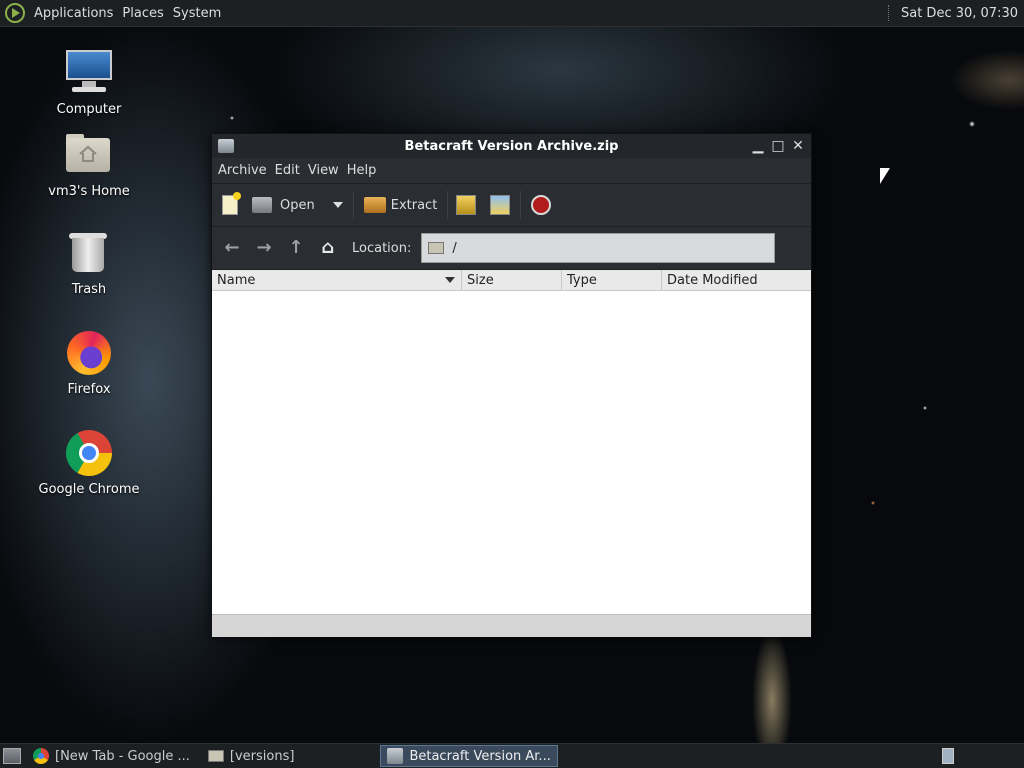 The width and height of the screenshot is (1024, 768). What do you see at coordinates (511, 205) in the screenshot?
I see `toolbar: Open Extract` at bounding box center [511, 205].